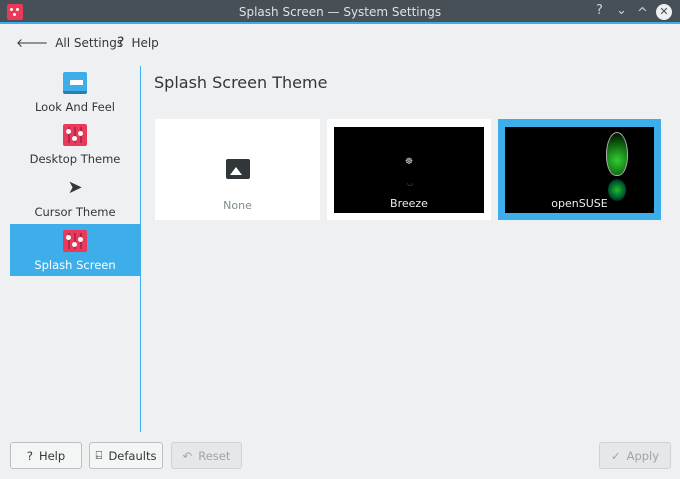  What do you see at coordinates (599, 10) in the screenshot?
I see `window-help-button: ?` at bounding box center [599, 10].